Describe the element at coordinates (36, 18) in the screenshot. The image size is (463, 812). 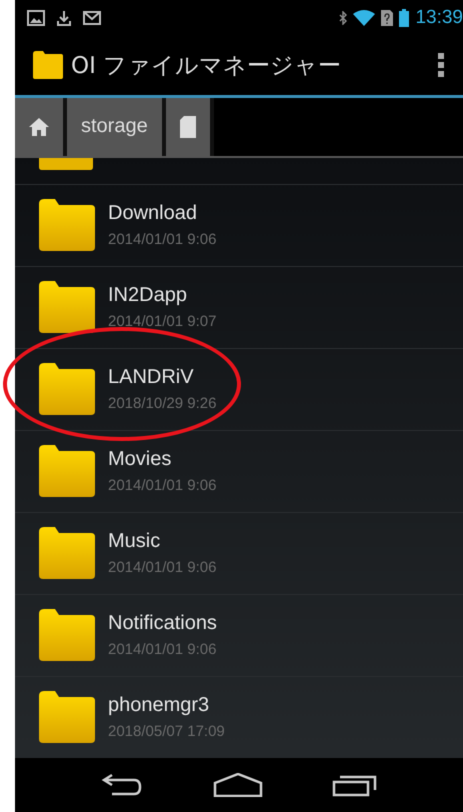
I see `picture-icon` at that location.